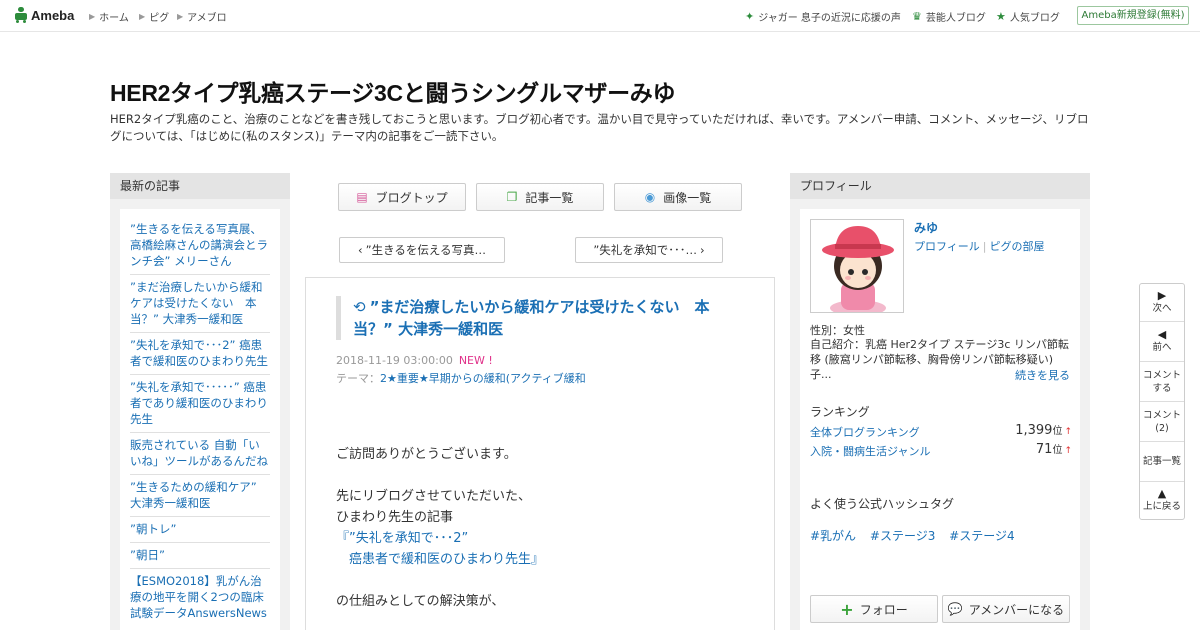 The image size is (1200, 630). I want to click on profile-links: プロフィール | ピグの部屋, so click(979, 246).